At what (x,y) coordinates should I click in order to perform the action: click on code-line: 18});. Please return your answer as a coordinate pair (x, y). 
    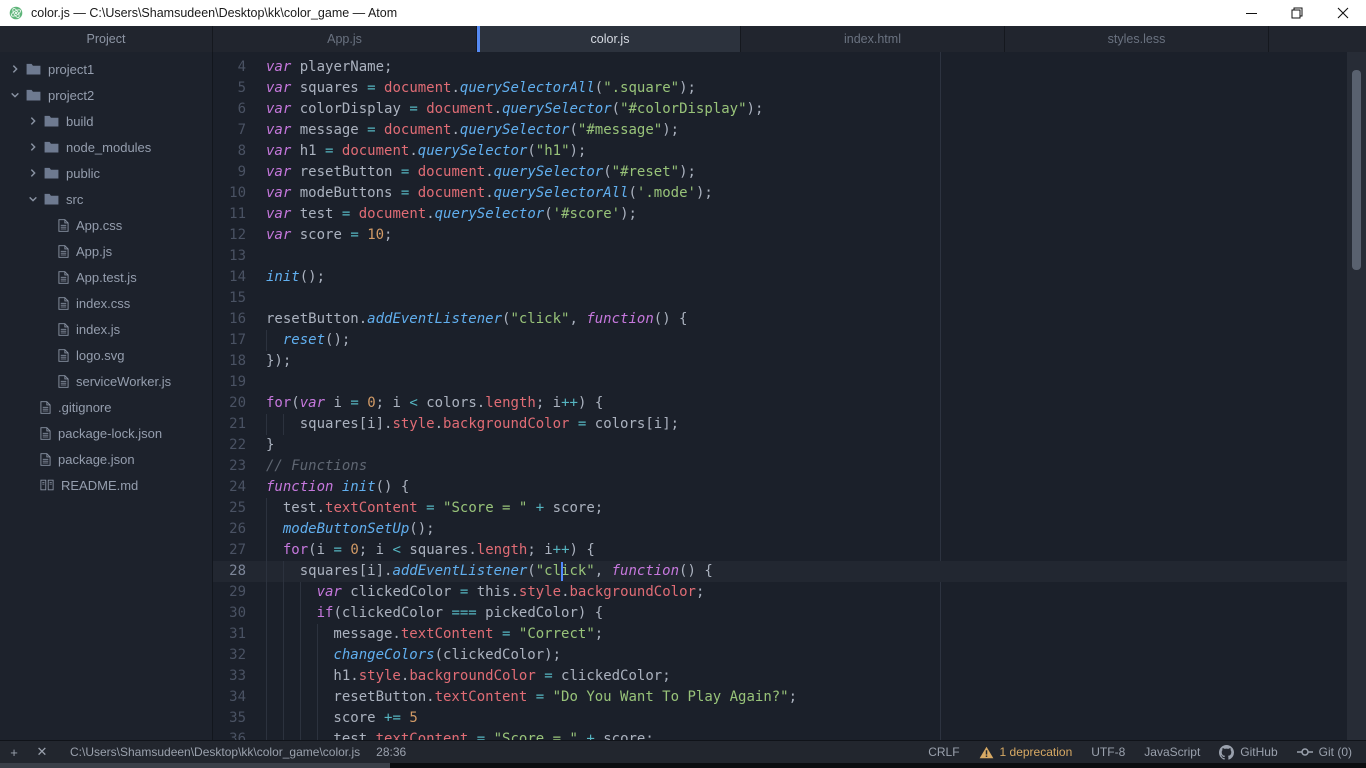
    Looking at the image, I should click on (789, 361).